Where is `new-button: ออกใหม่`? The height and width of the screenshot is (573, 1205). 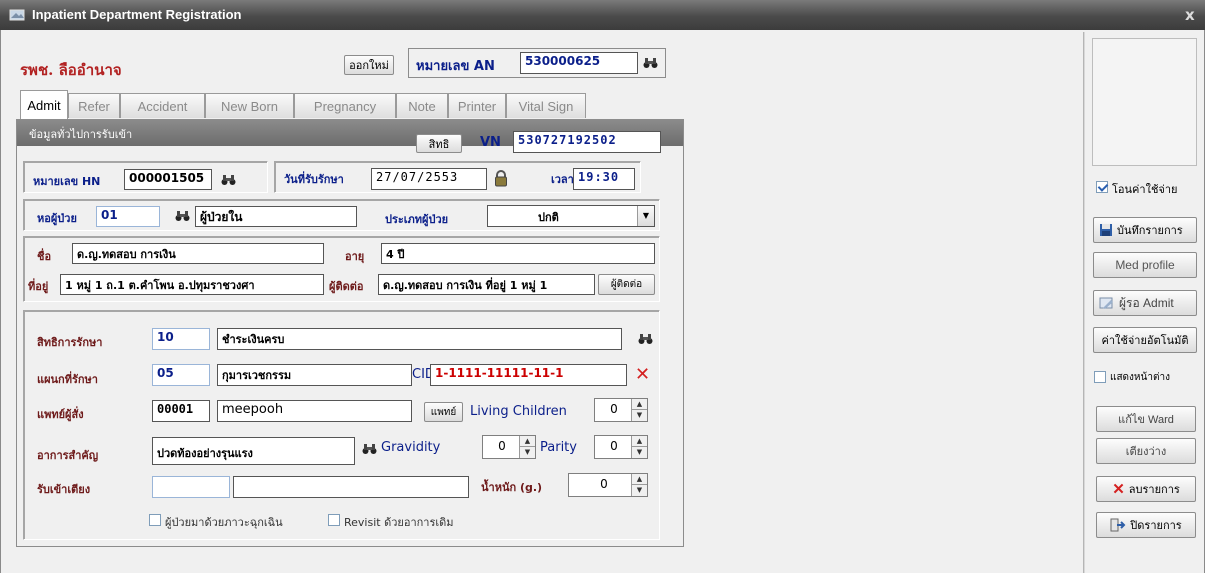
new-button: ออกใหม่ is located at coordinates (369, 65).